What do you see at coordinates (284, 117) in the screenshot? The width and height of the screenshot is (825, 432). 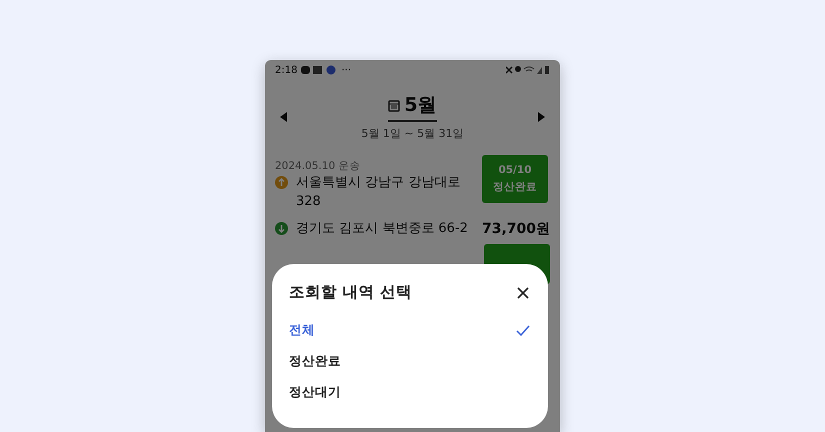 I see `previous-month-icon` at bounding box center [284, 117].